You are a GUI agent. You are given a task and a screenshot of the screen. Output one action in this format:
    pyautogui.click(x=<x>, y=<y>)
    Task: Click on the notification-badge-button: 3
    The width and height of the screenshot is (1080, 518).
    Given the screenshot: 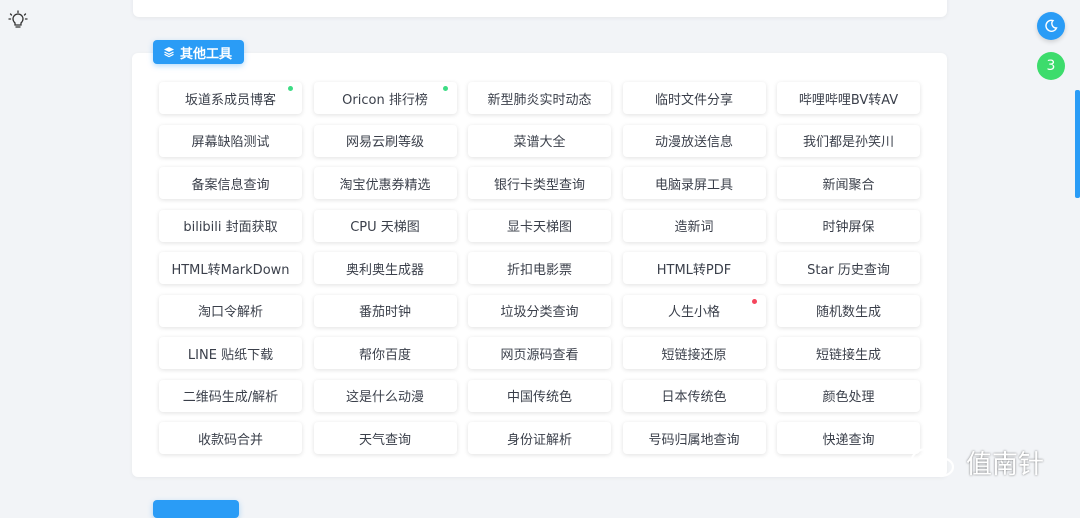 What is the action you would take?
    pyautogui.click(x=1051, y=66)
    